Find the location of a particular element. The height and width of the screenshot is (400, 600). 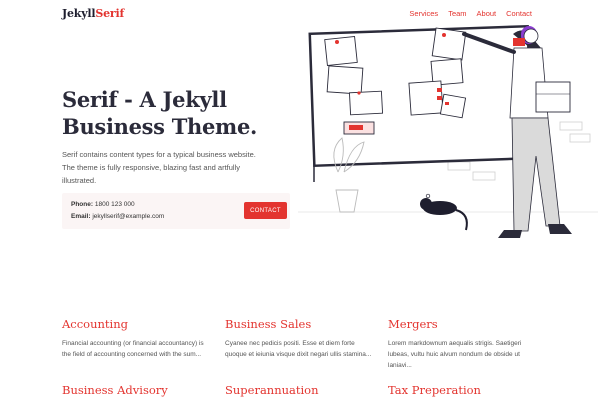

service-title: Accounting is located at coordinates (137, 324).